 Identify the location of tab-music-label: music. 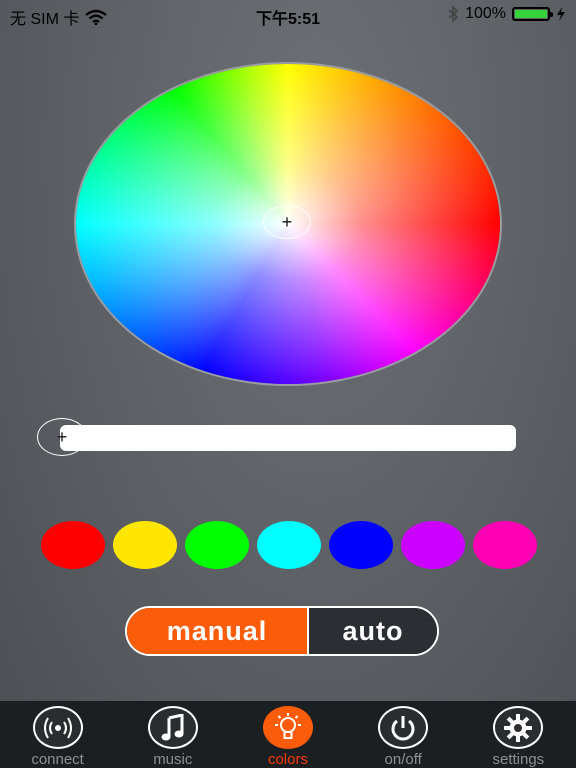
(173, 759).